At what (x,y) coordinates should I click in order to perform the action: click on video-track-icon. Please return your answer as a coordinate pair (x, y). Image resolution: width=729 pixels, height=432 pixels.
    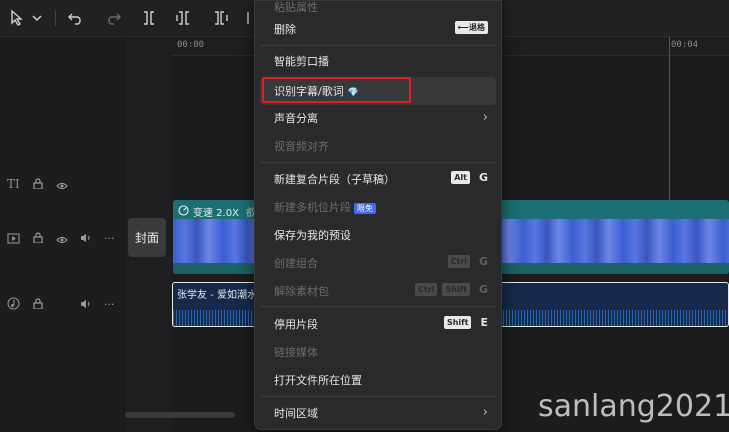
    Looking at the image, I should click on (13, 240).